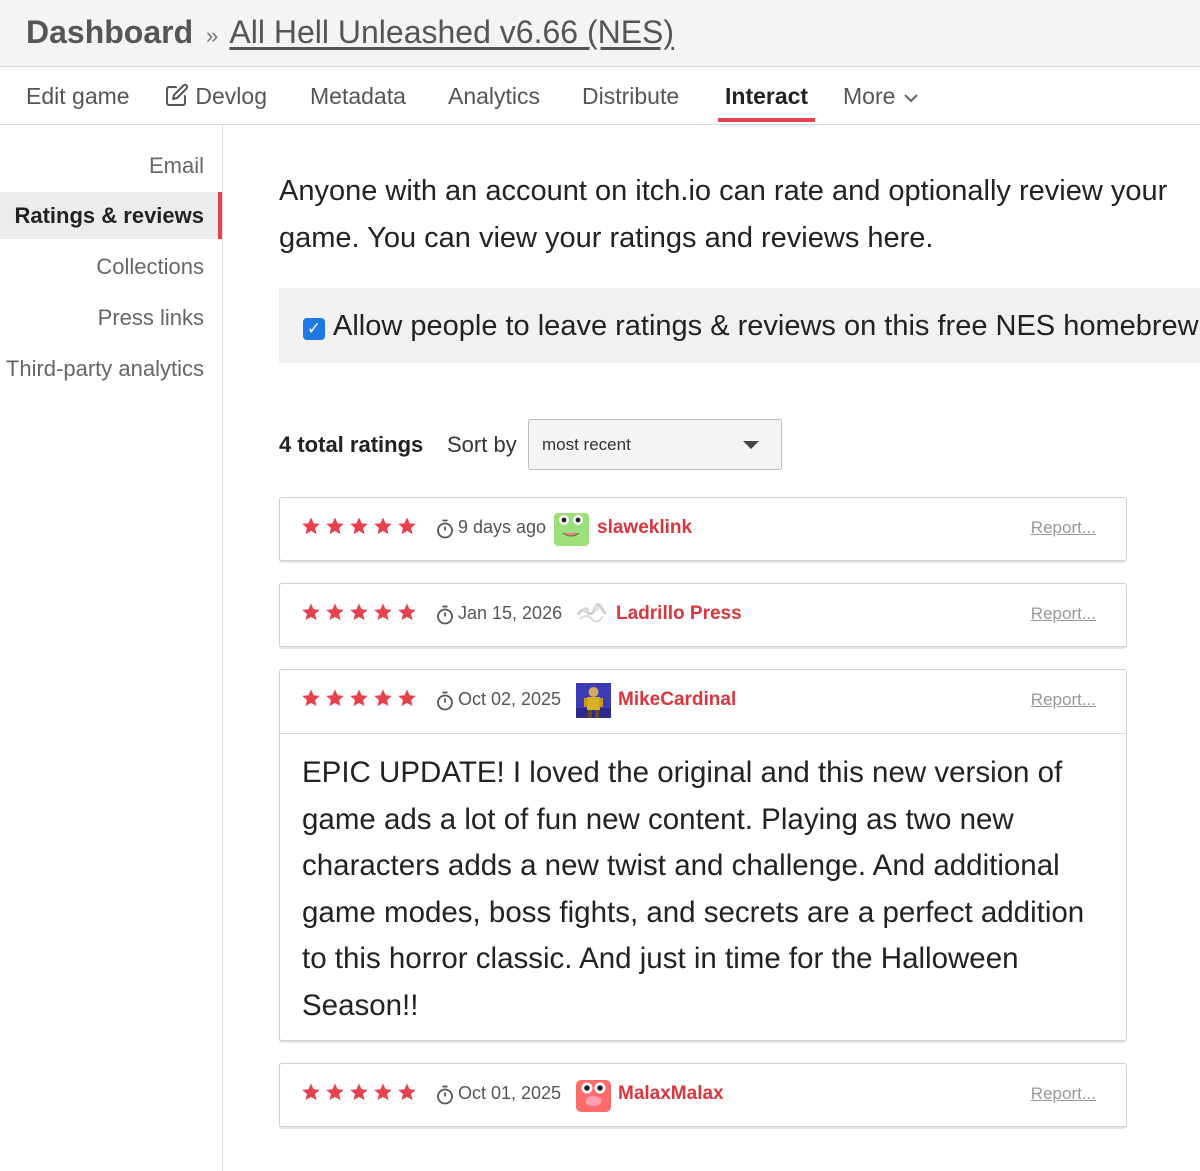 This screenshot has width=1200, height=1171. I want to click on sidebar-item-email: Email, so click(176, 166).